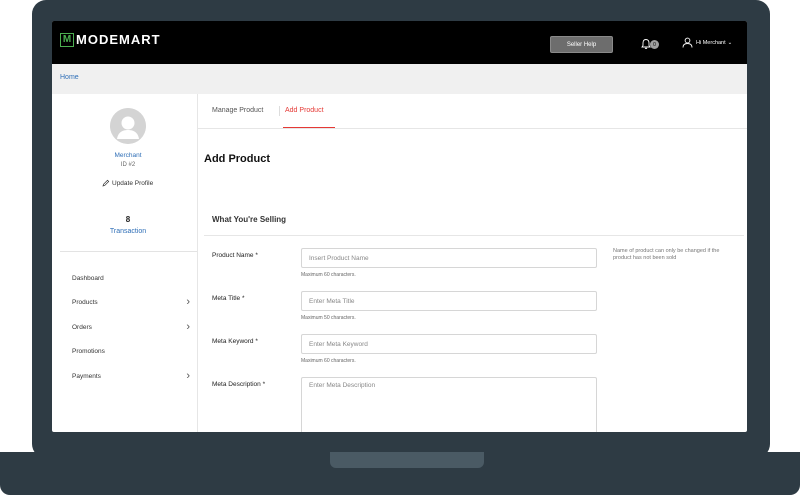 The image size is (800, 495). Describe the element at coordinates (581, 44) in the screenshot. I see `seller-help-button: Seller Help` at that location.